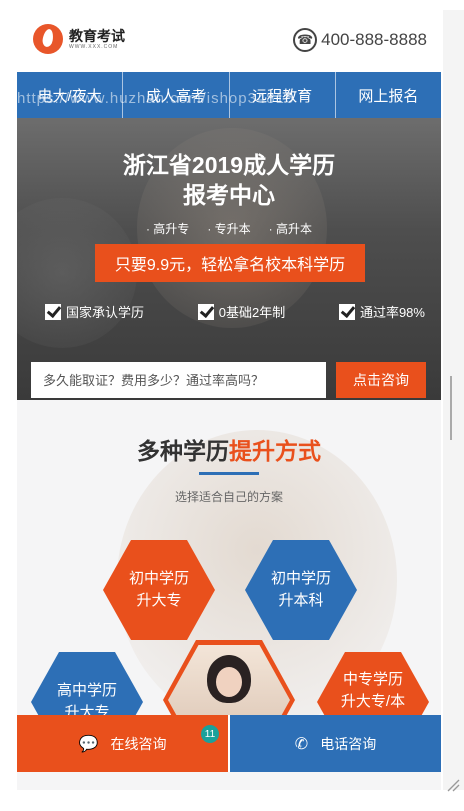 The image size is (464, 811). I want to click on online-consult-button: 💬 在线咨询, so click(123, 743).